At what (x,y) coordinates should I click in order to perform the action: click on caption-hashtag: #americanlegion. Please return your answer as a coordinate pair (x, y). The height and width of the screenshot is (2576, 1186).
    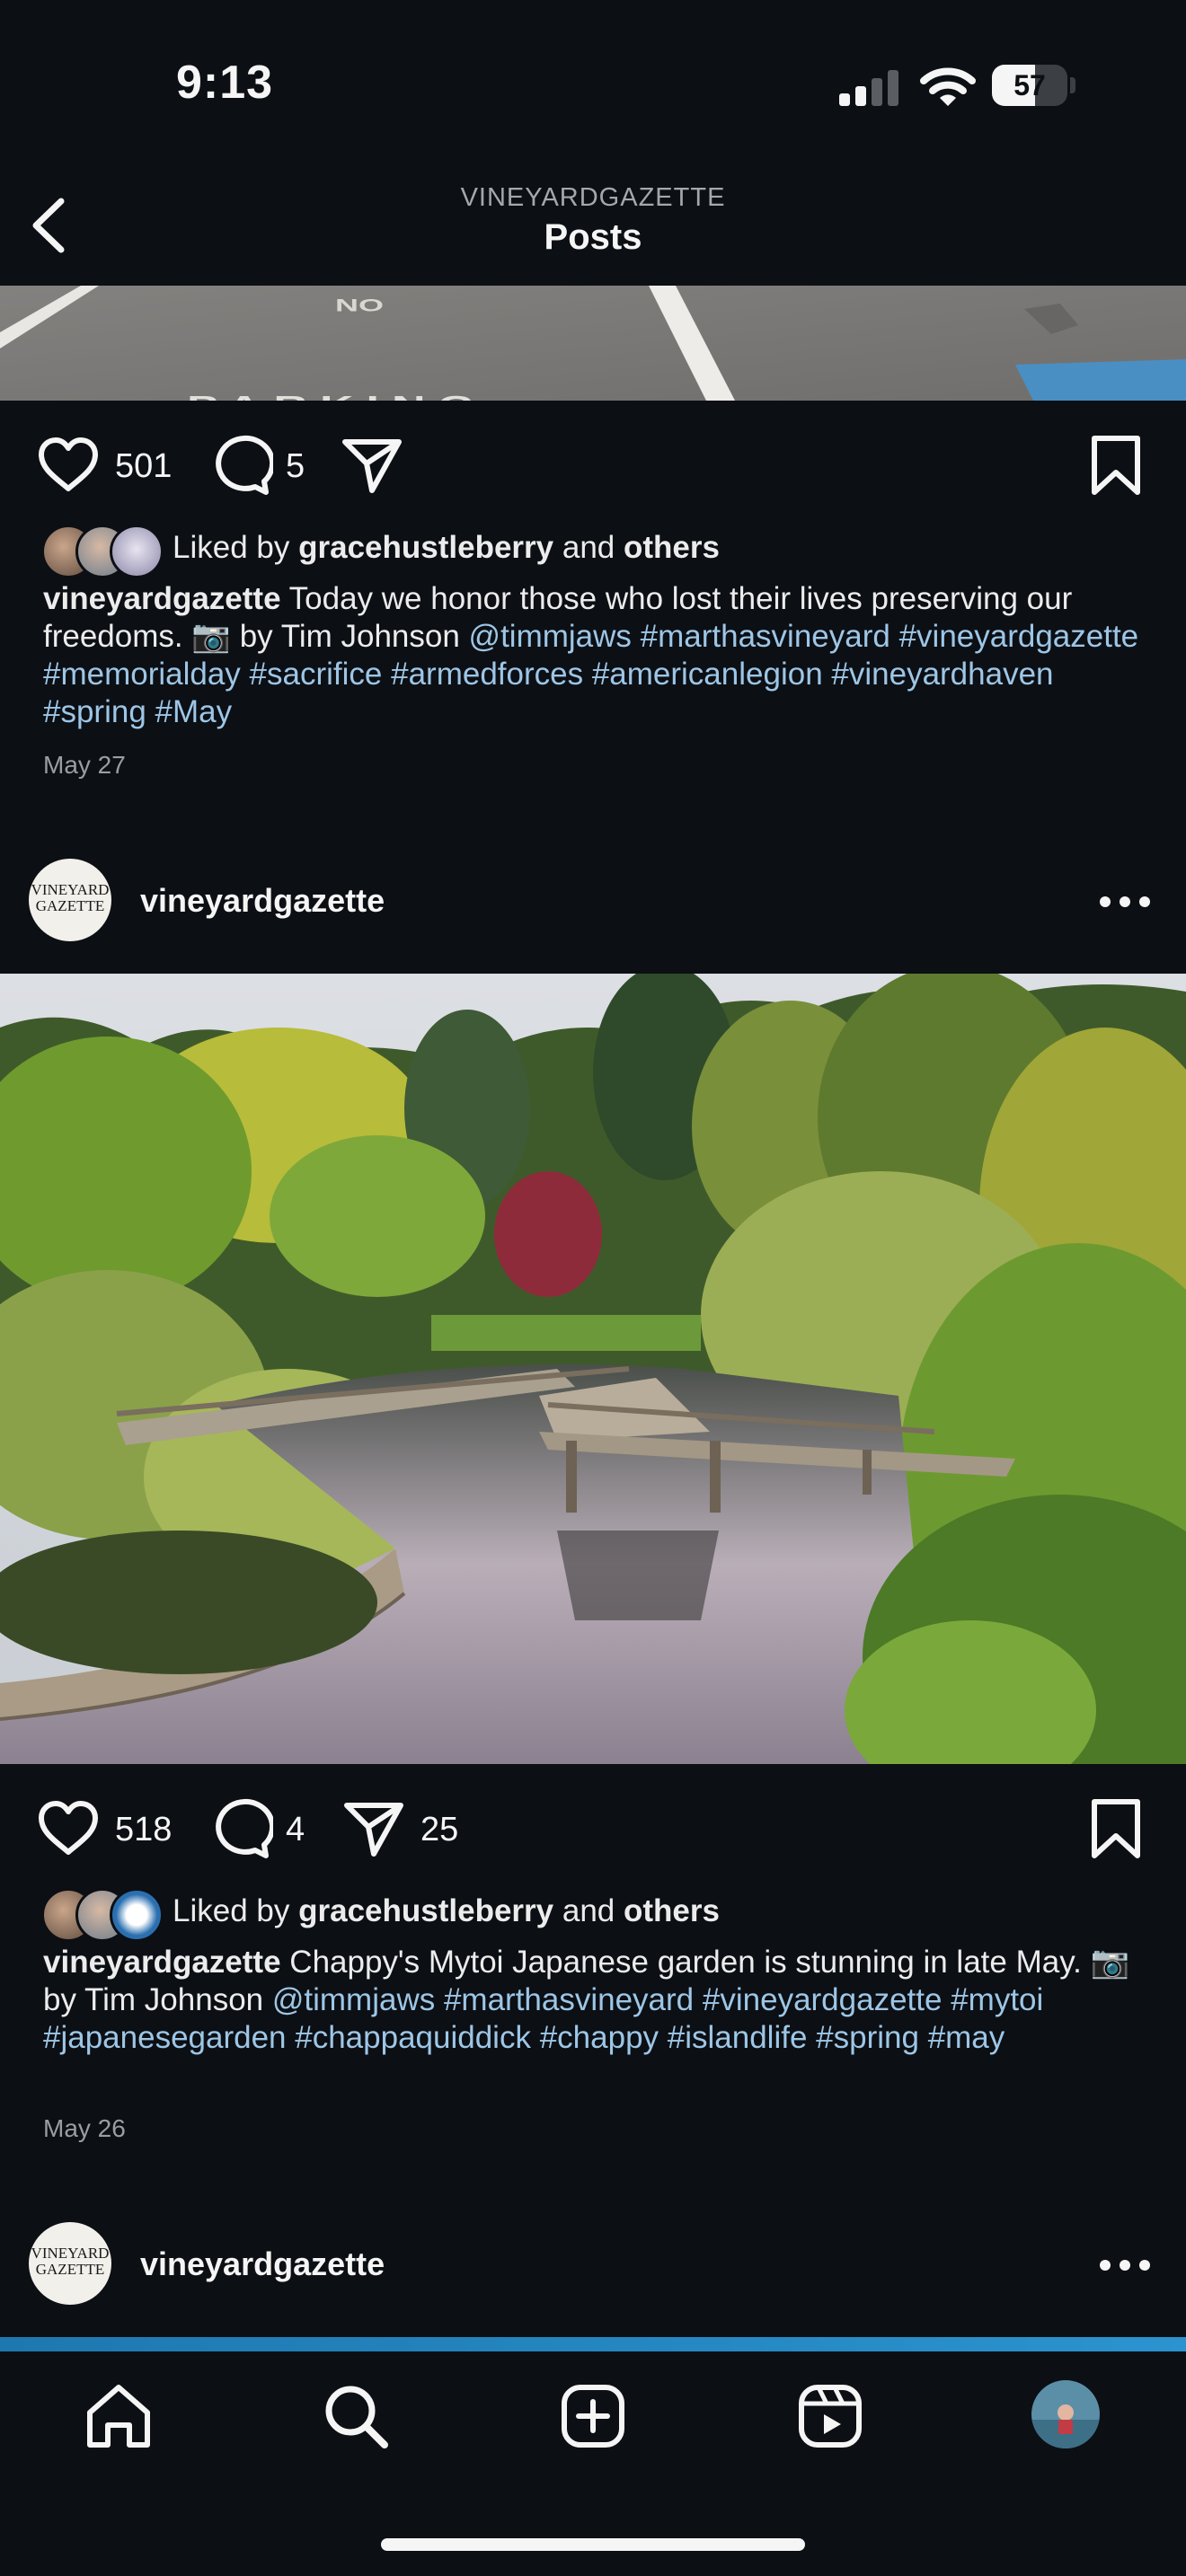
    Looking at the image, I should click on (707, 674).